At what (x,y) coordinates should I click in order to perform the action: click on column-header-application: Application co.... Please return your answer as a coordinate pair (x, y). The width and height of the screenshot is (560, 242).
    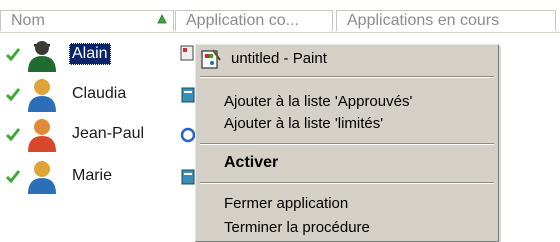
    Looking at the image, I should click on (254, 20).